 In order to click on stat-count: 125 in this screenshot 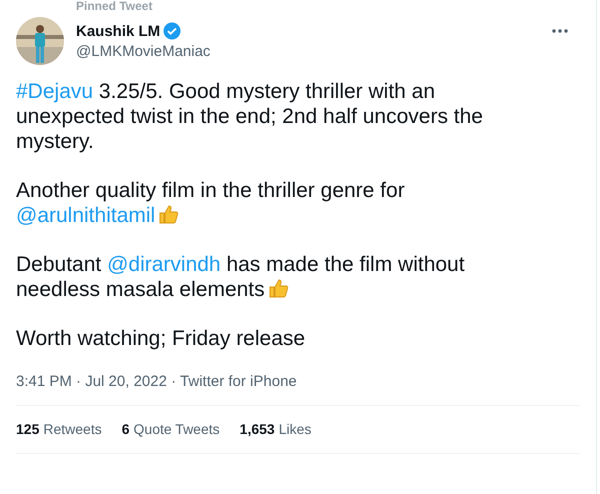, I will do `click(28, 429)`.